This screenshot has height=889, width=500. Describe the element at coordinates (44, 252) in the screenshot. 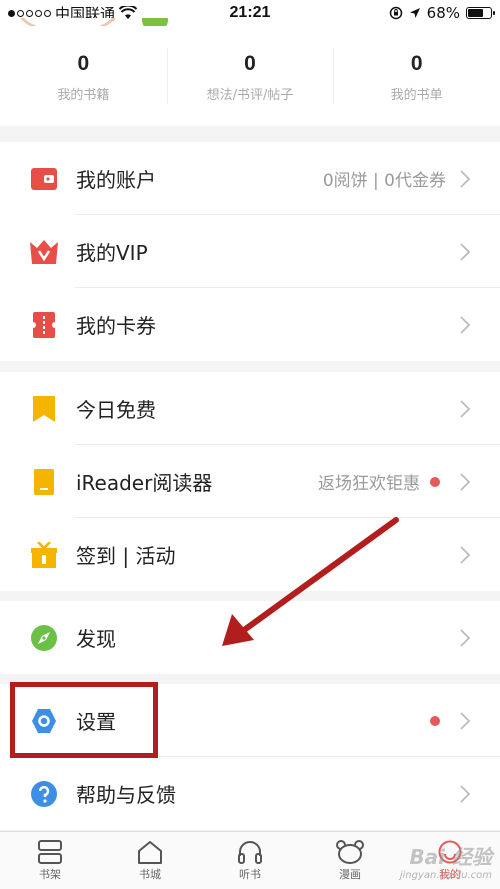

I see `vip-crown-icon` at that location.